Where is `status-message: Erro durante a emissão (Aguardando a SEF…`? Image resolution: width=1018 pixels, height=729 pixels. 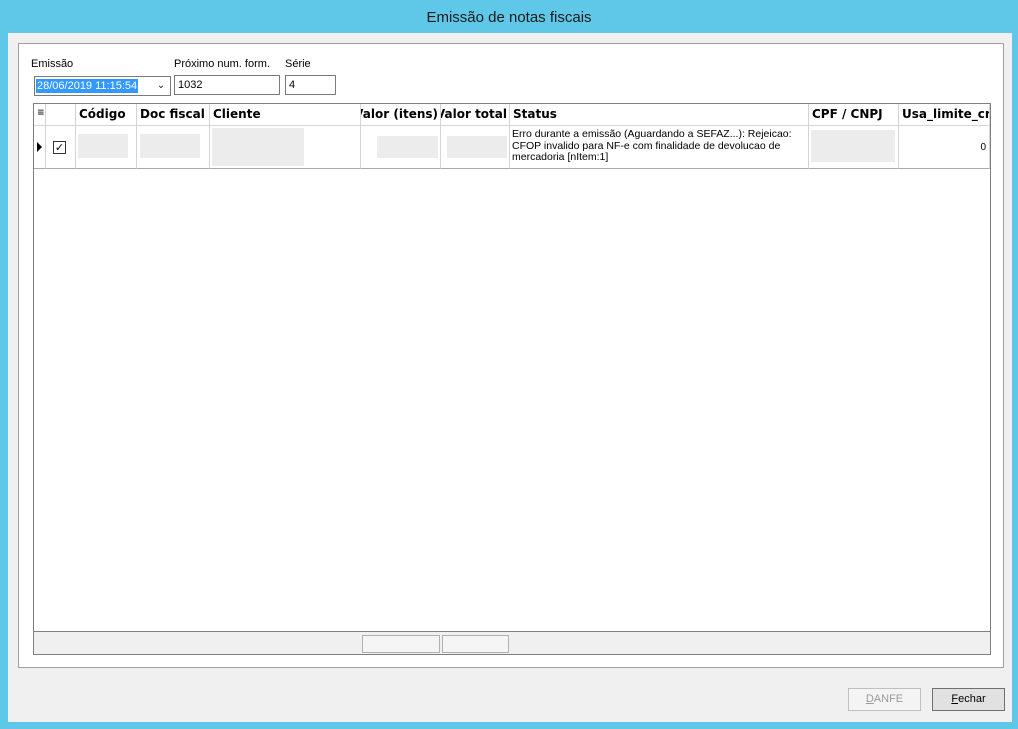 status-message: Erro durante a emissão (Aguardando a SEF… is located at coordinates (652, 145).